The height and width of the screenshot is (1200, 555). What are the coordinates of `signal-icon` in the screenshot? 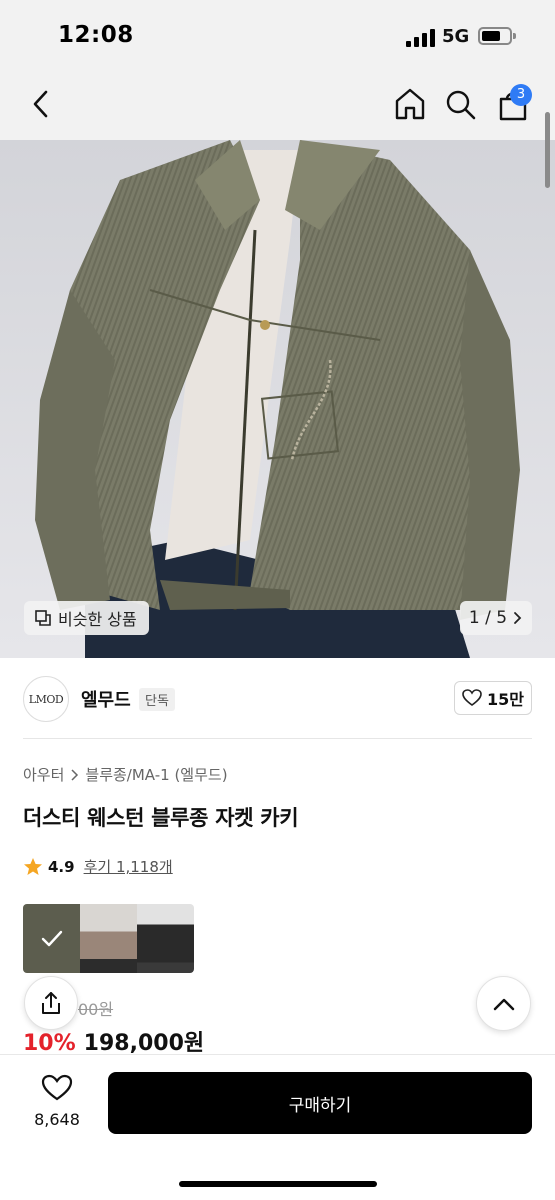 It's located at (421, 38).